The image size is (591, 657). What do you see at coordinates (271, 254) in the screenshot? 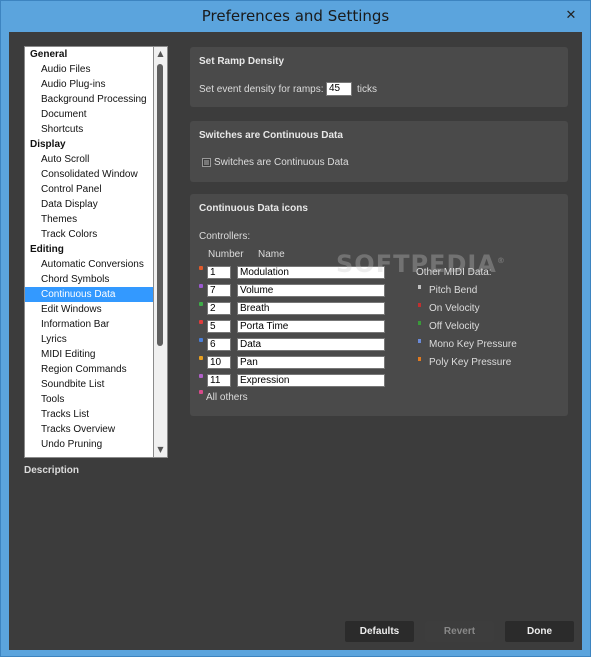
I see `name-column-header: Name` at bounding box center [271, 254].